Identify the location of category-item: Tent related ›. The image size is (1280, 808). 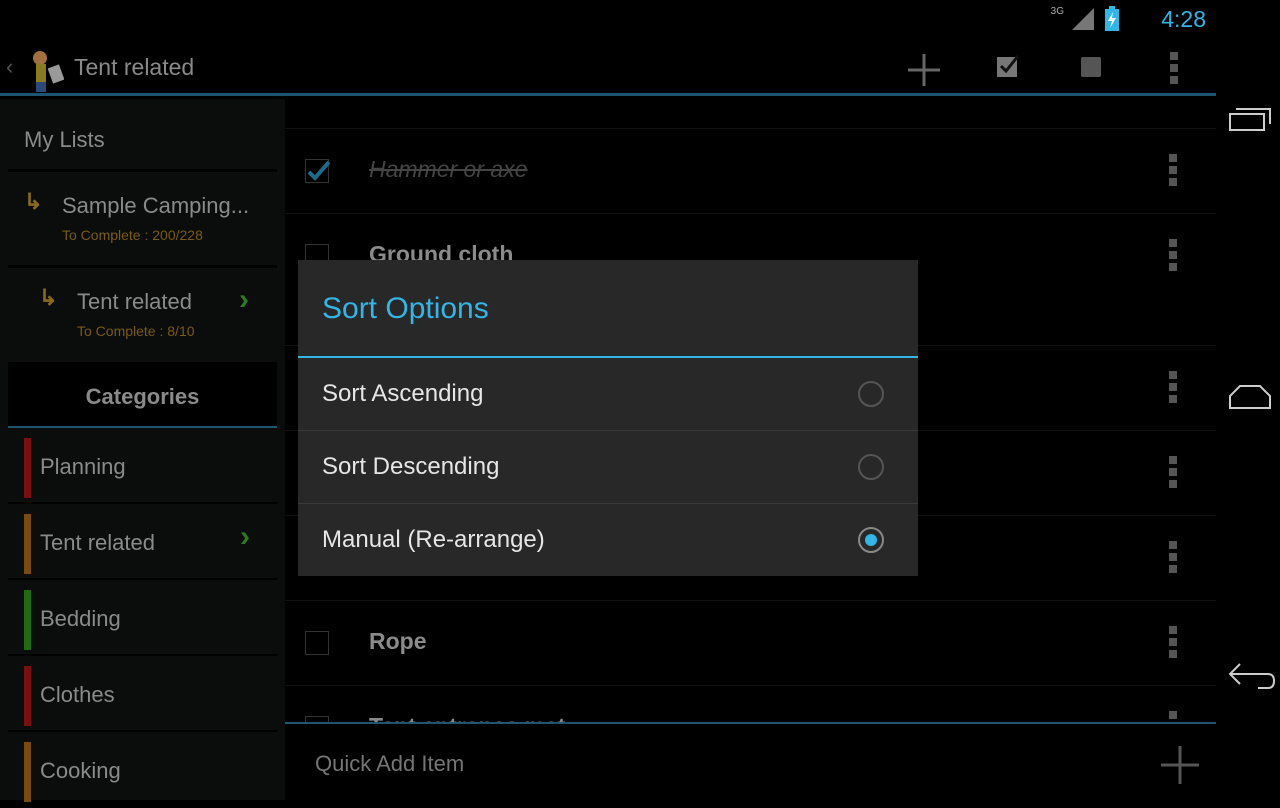
(142, 543).